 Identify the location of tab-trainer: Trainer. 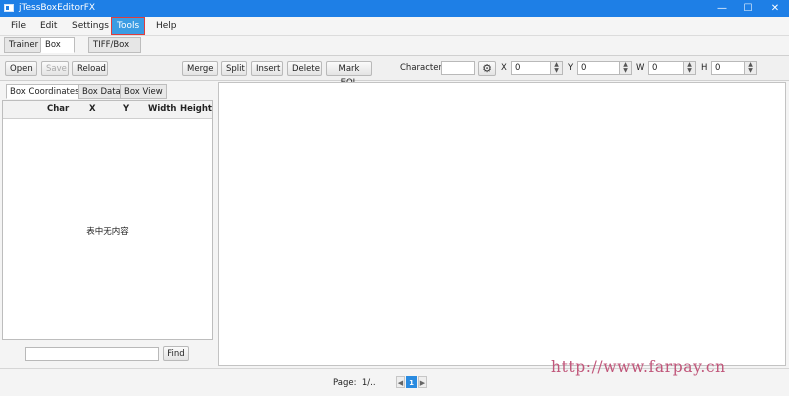
(24, 45).